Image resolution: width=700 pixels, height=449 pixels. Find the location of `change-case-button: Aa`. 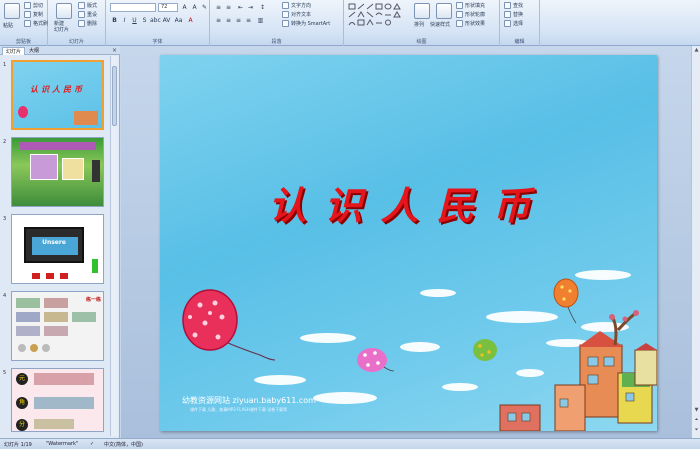

change-case-button: Aa is located at coordinates (178, 20).